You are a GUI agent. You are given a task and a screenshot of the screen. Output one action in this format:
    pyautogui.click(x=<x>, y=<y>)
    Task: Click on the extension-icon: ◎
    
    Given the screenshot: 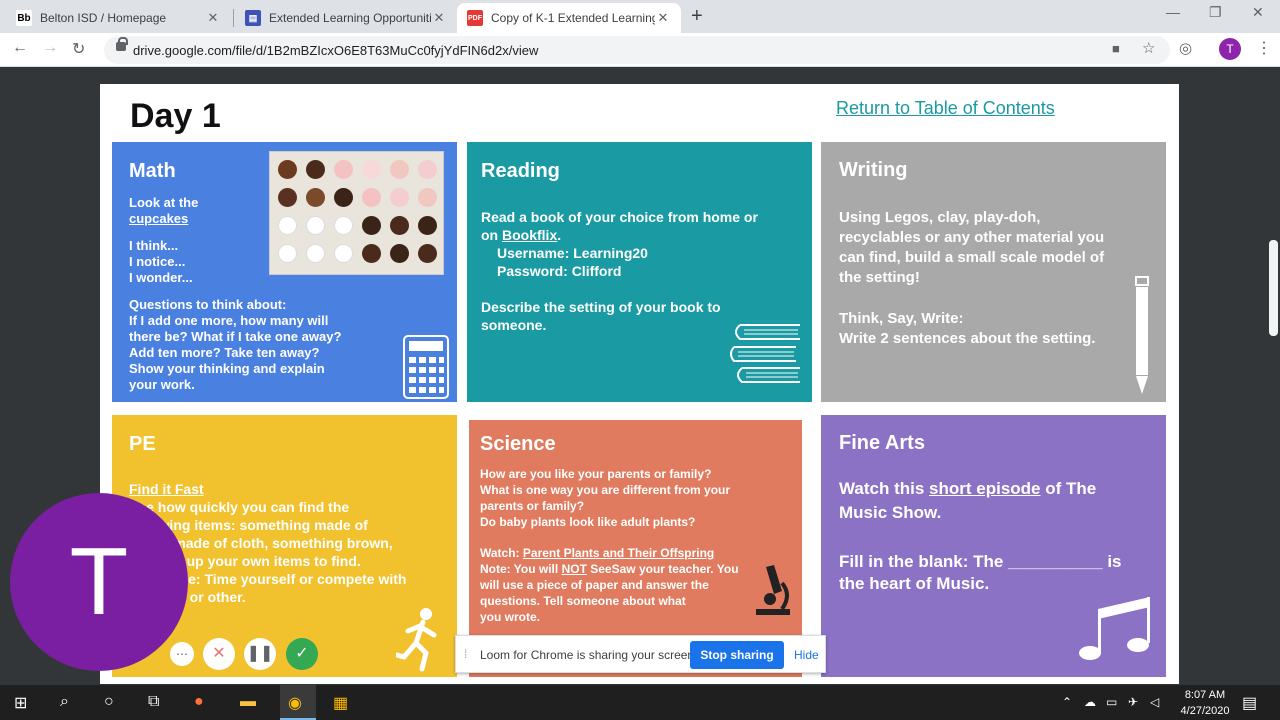 What is the action you would take?
    pyautogui.click(x=1185, y=48)
    